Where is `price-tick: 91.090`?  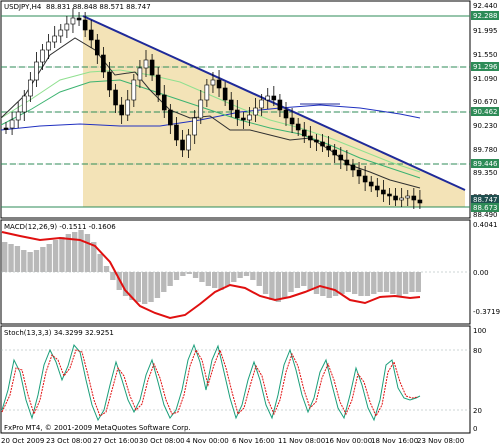
price-tick: 91.090 is located at coordinates (485, 79).